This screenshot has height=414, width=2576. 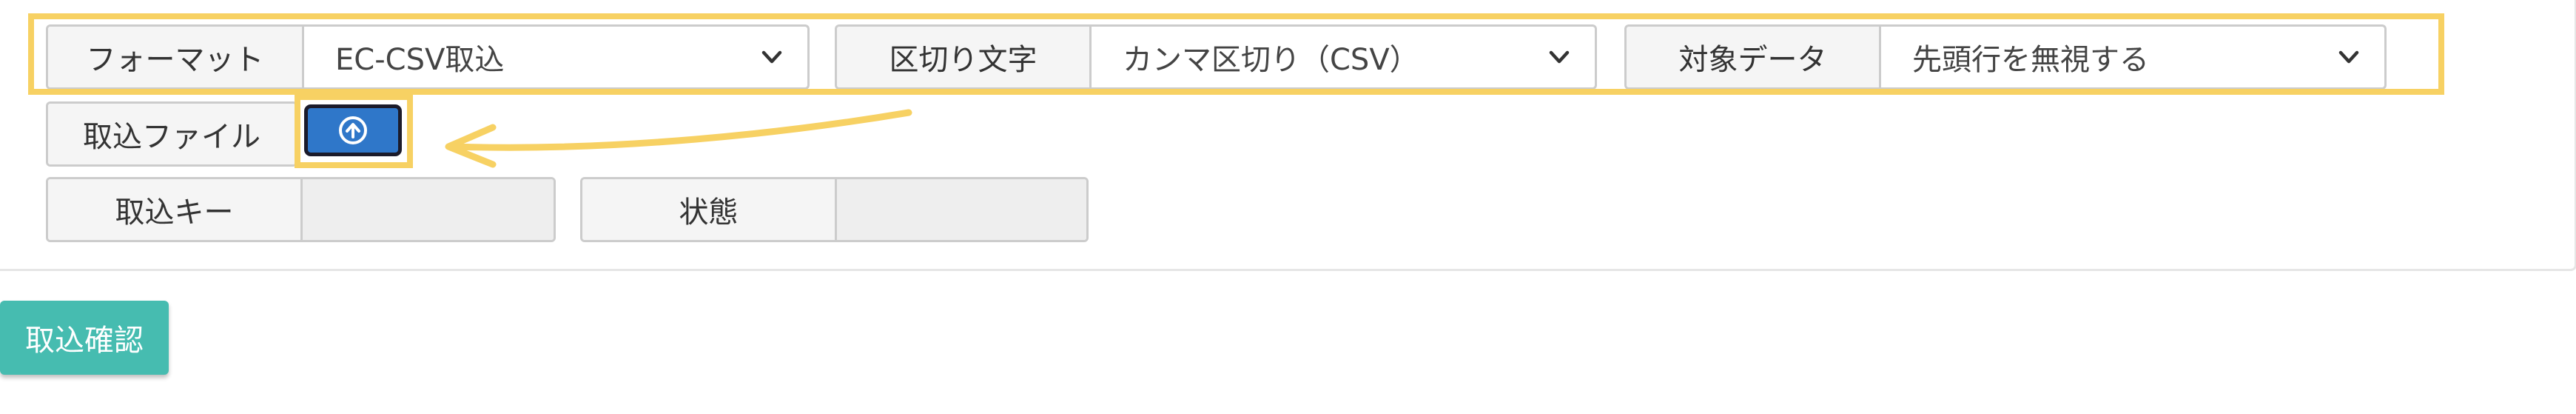 I want to click on import-key-label: 取込キー, so click(x=175, y=209).